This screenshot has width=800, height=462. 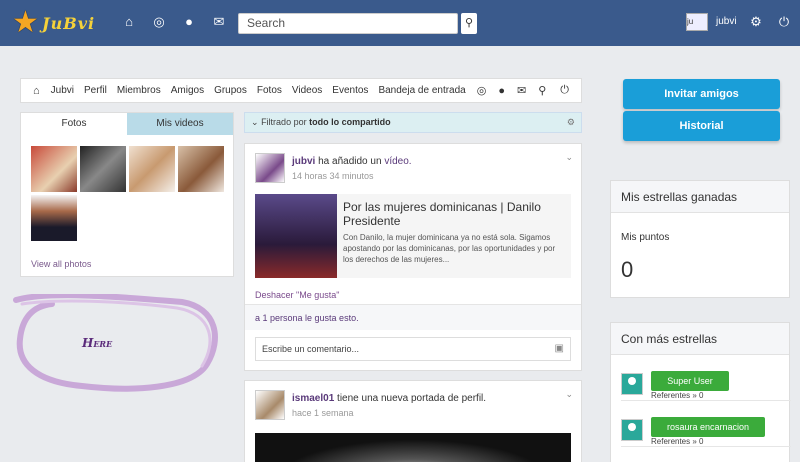 I want to click on stars-earned-panel: Mis estrellas ganadas Mis puntos 0, so click(x=700, y=239).